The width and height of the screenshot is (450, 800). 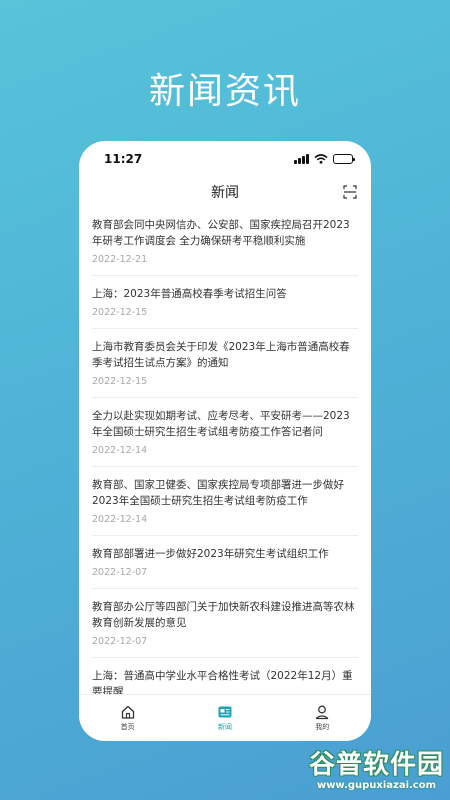 I want to click on news-title: 上海：2023年普通高校春季考试招生问答, so click(x=189, y=294).